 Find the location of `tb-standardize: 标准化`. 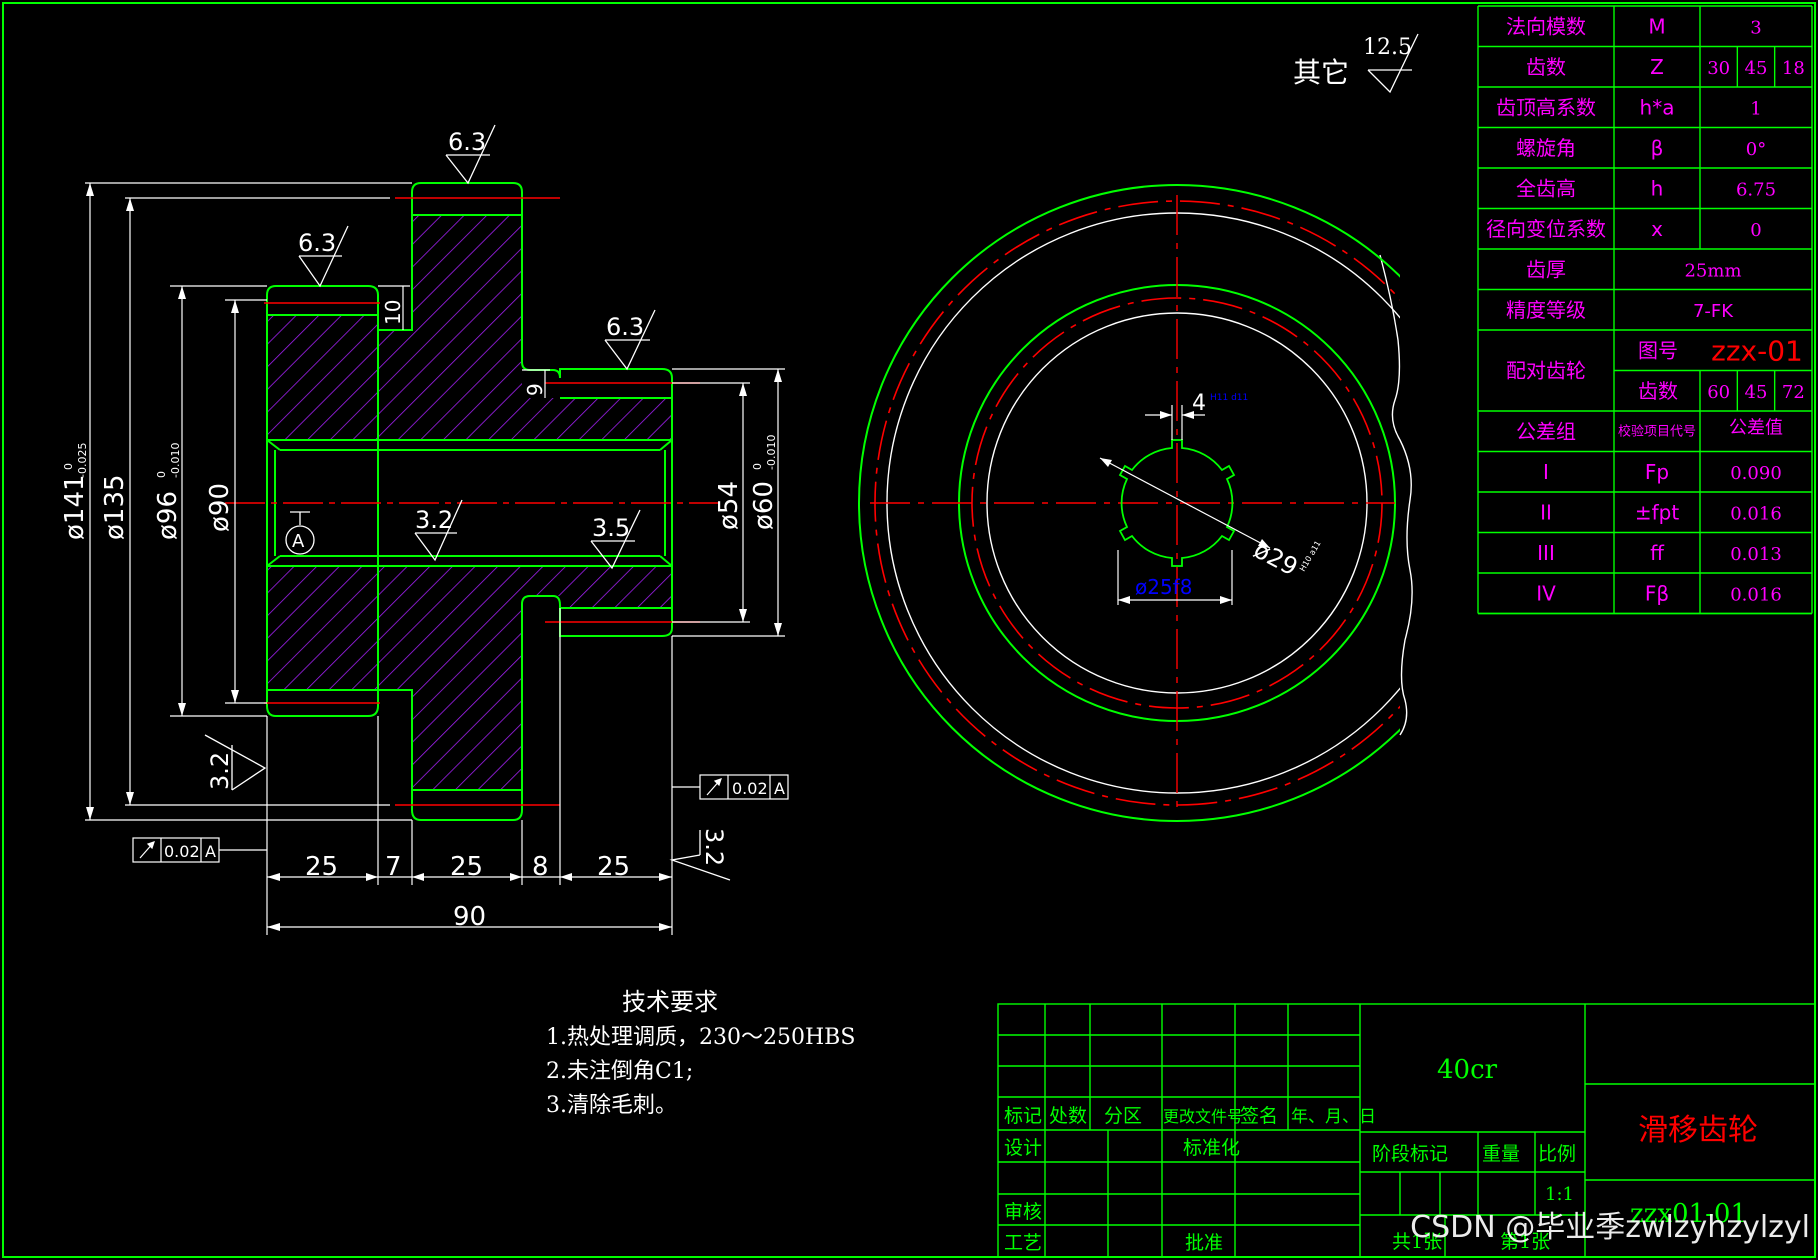

tb-standardize: 标准化 is located at coordinates (1211, 1148).